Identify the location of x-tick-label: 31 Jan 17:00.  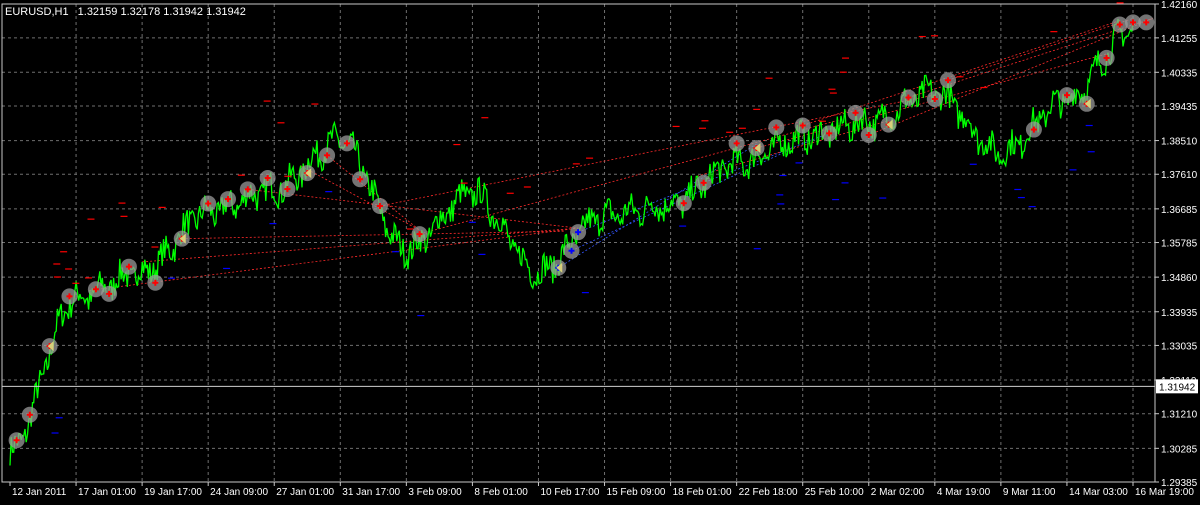
(371, 492).